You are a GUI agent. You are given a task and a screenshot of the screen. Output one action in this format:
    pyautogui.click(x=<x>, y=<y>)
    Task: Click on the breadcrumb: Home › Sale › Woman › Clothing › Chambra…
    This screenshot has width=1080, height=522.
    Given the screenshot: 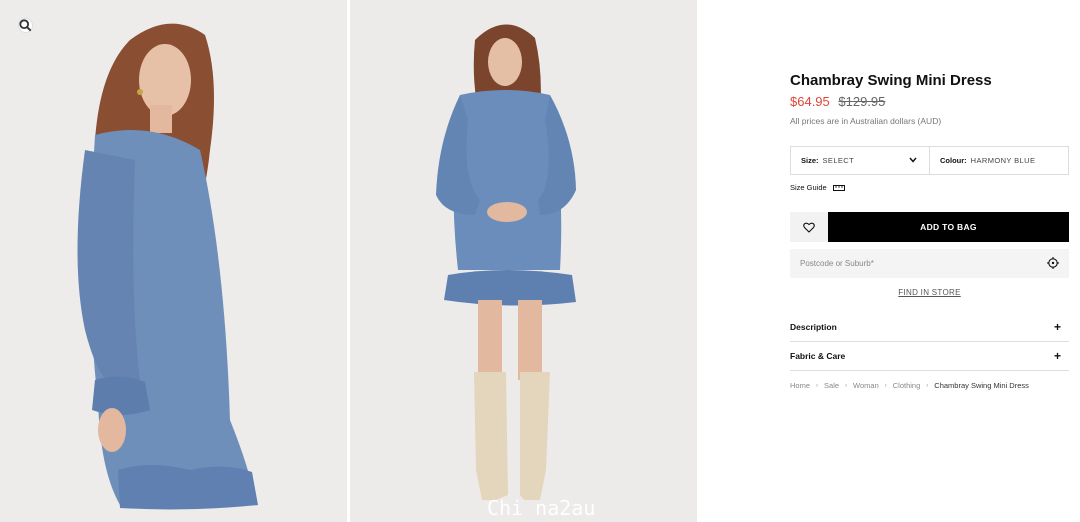 What is the action you would take?
    pyautogui.click(x=909, y=385)
    